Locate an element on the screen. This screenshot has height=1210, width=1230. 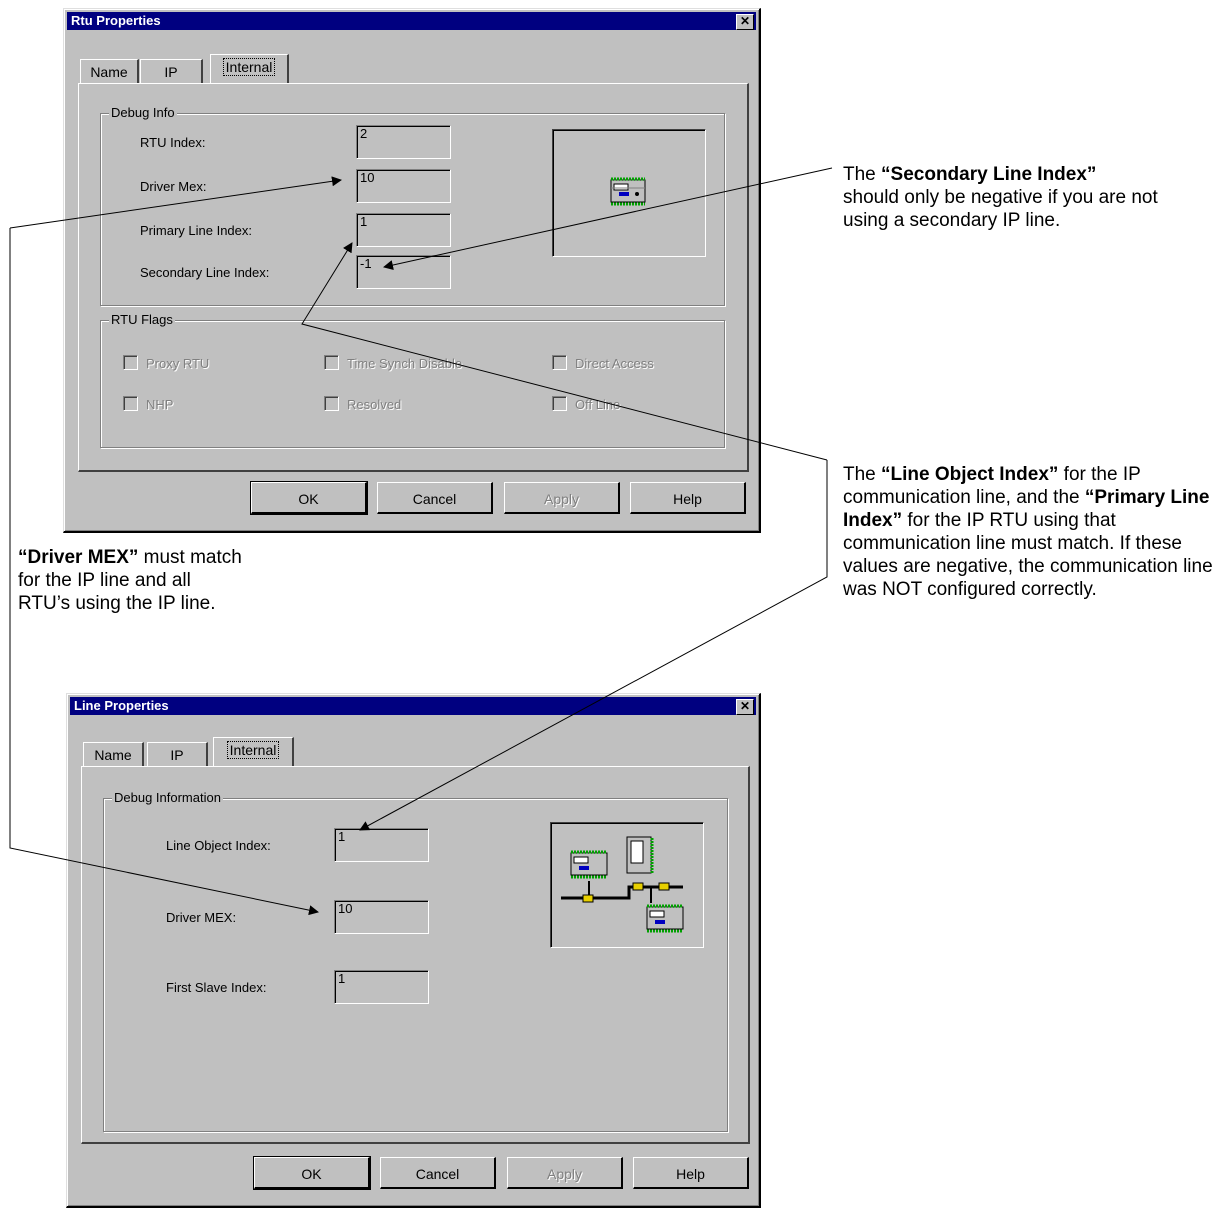
line-tab-name-label: Name is located at coordinates (113, 755).